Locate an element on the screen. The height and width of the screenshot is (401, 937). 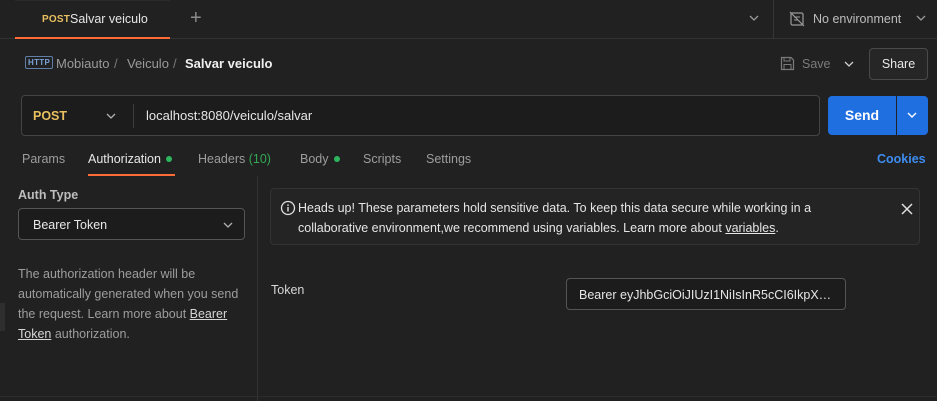
save-button: Save is located at coordinates (816, 64).